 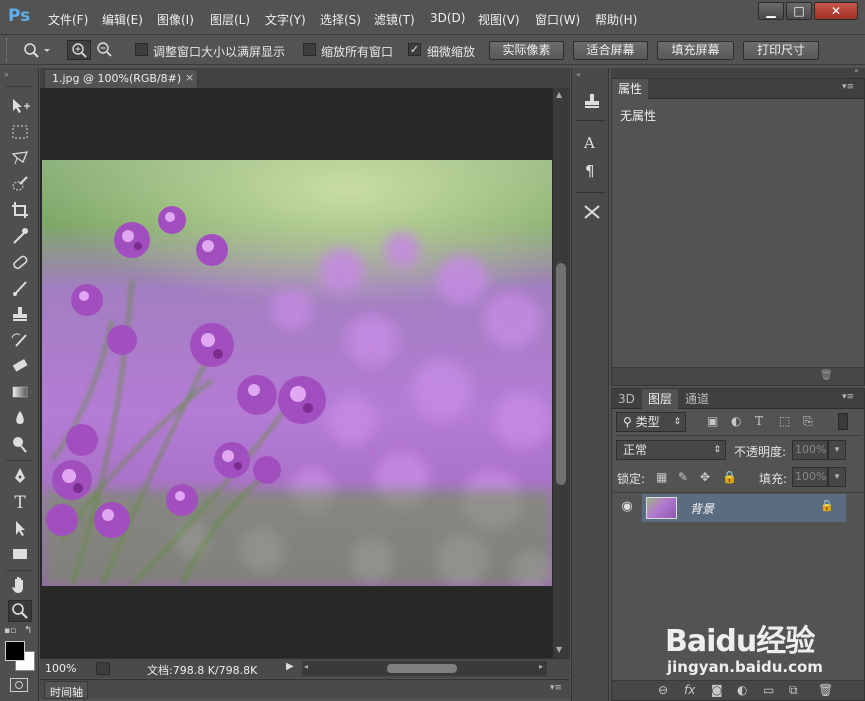 What do you see at coordinates (589, 143) in the screenshot?
I see `character-panel-icon: A` at bounding box center [589, 143].